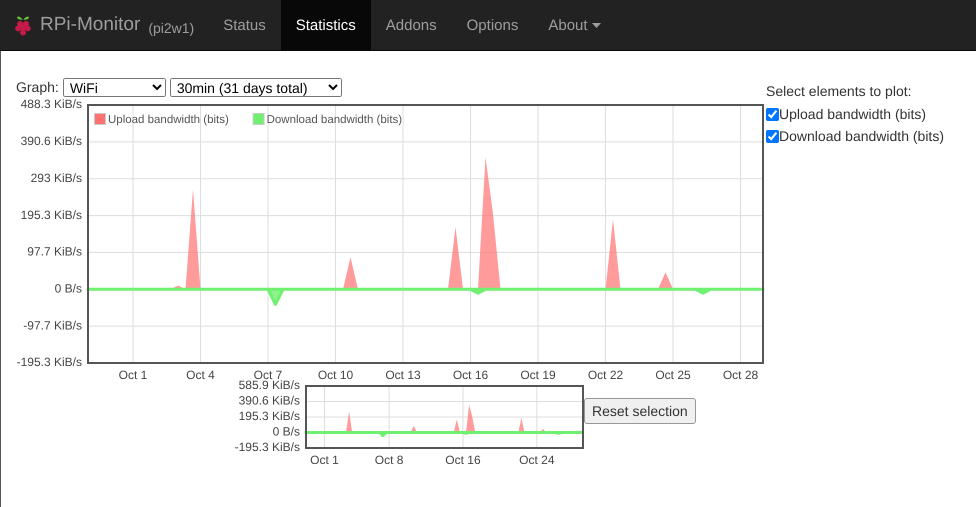 The image size is (976, 507). Describe the element at coordinates (606, 375) in the screenshot. I see `x-tick-label: Oct 22` at that location.